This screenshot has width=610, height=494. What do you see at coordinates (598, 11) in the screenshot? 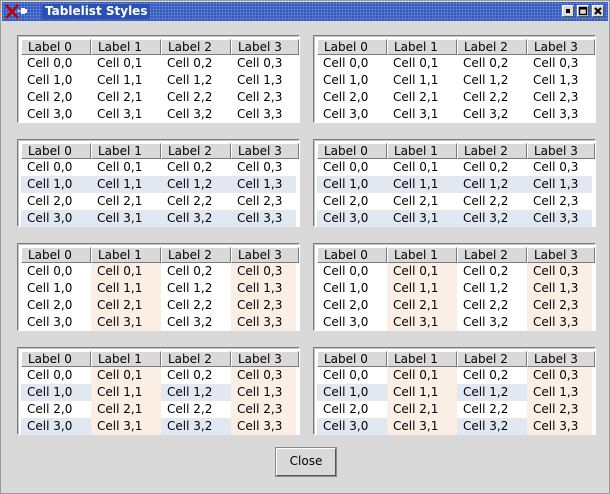
I see `close-icon` at bounding box center [598, 11].